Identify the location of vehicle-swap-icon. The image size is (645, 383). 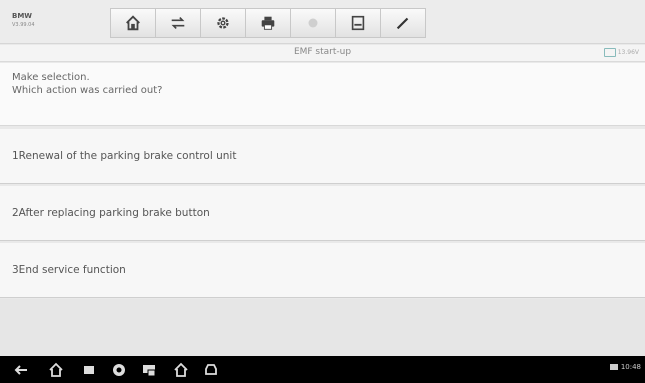
(178, 23).